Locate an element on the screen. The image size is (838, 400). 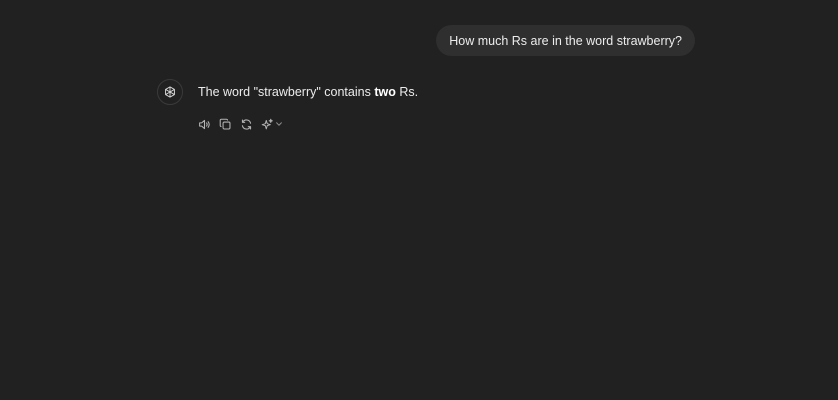
copy-icon is located at coordinates (225, 123).